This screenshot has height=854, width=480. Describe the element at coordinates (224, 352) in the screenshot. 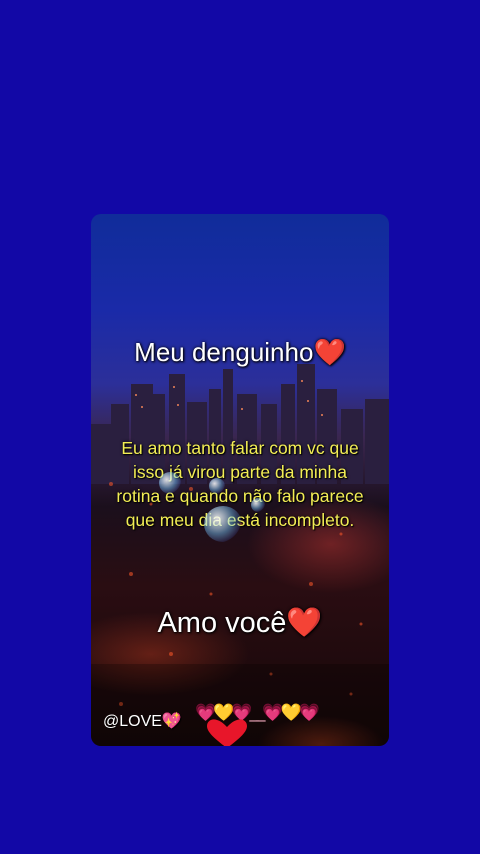

I see `title-text: Meu denguinho` at that location.